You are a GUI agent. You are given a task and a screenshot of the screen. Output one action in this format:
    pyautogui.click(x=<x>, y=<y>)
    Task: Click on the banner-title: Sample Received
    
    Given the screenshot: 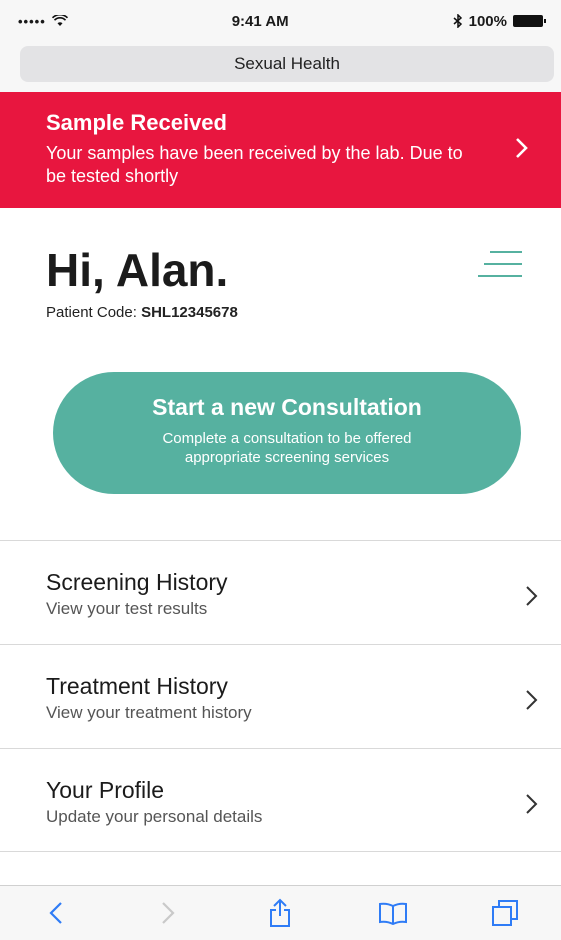 What is the action you would take?
    pyautogui.click(x=136, y=122)
    